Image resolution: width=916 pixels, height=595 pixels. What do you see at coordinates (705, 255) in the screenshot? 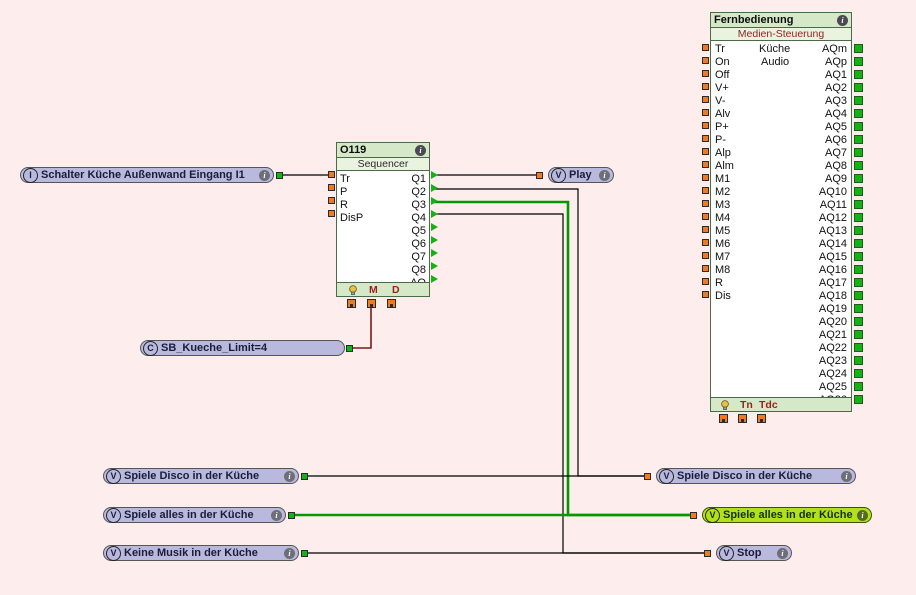
I see `conn-remote-in-m7` at bounding box center [705, 255].